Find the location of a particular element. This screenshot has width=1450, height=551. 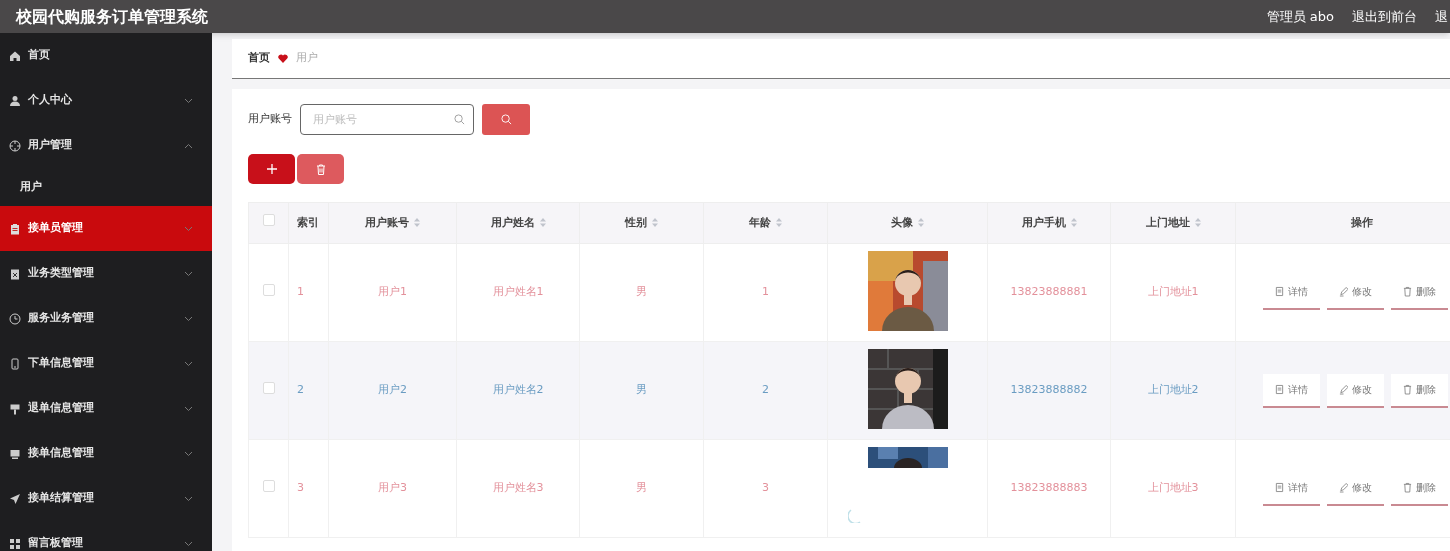

home-icon is located at coordinates (15, 55).